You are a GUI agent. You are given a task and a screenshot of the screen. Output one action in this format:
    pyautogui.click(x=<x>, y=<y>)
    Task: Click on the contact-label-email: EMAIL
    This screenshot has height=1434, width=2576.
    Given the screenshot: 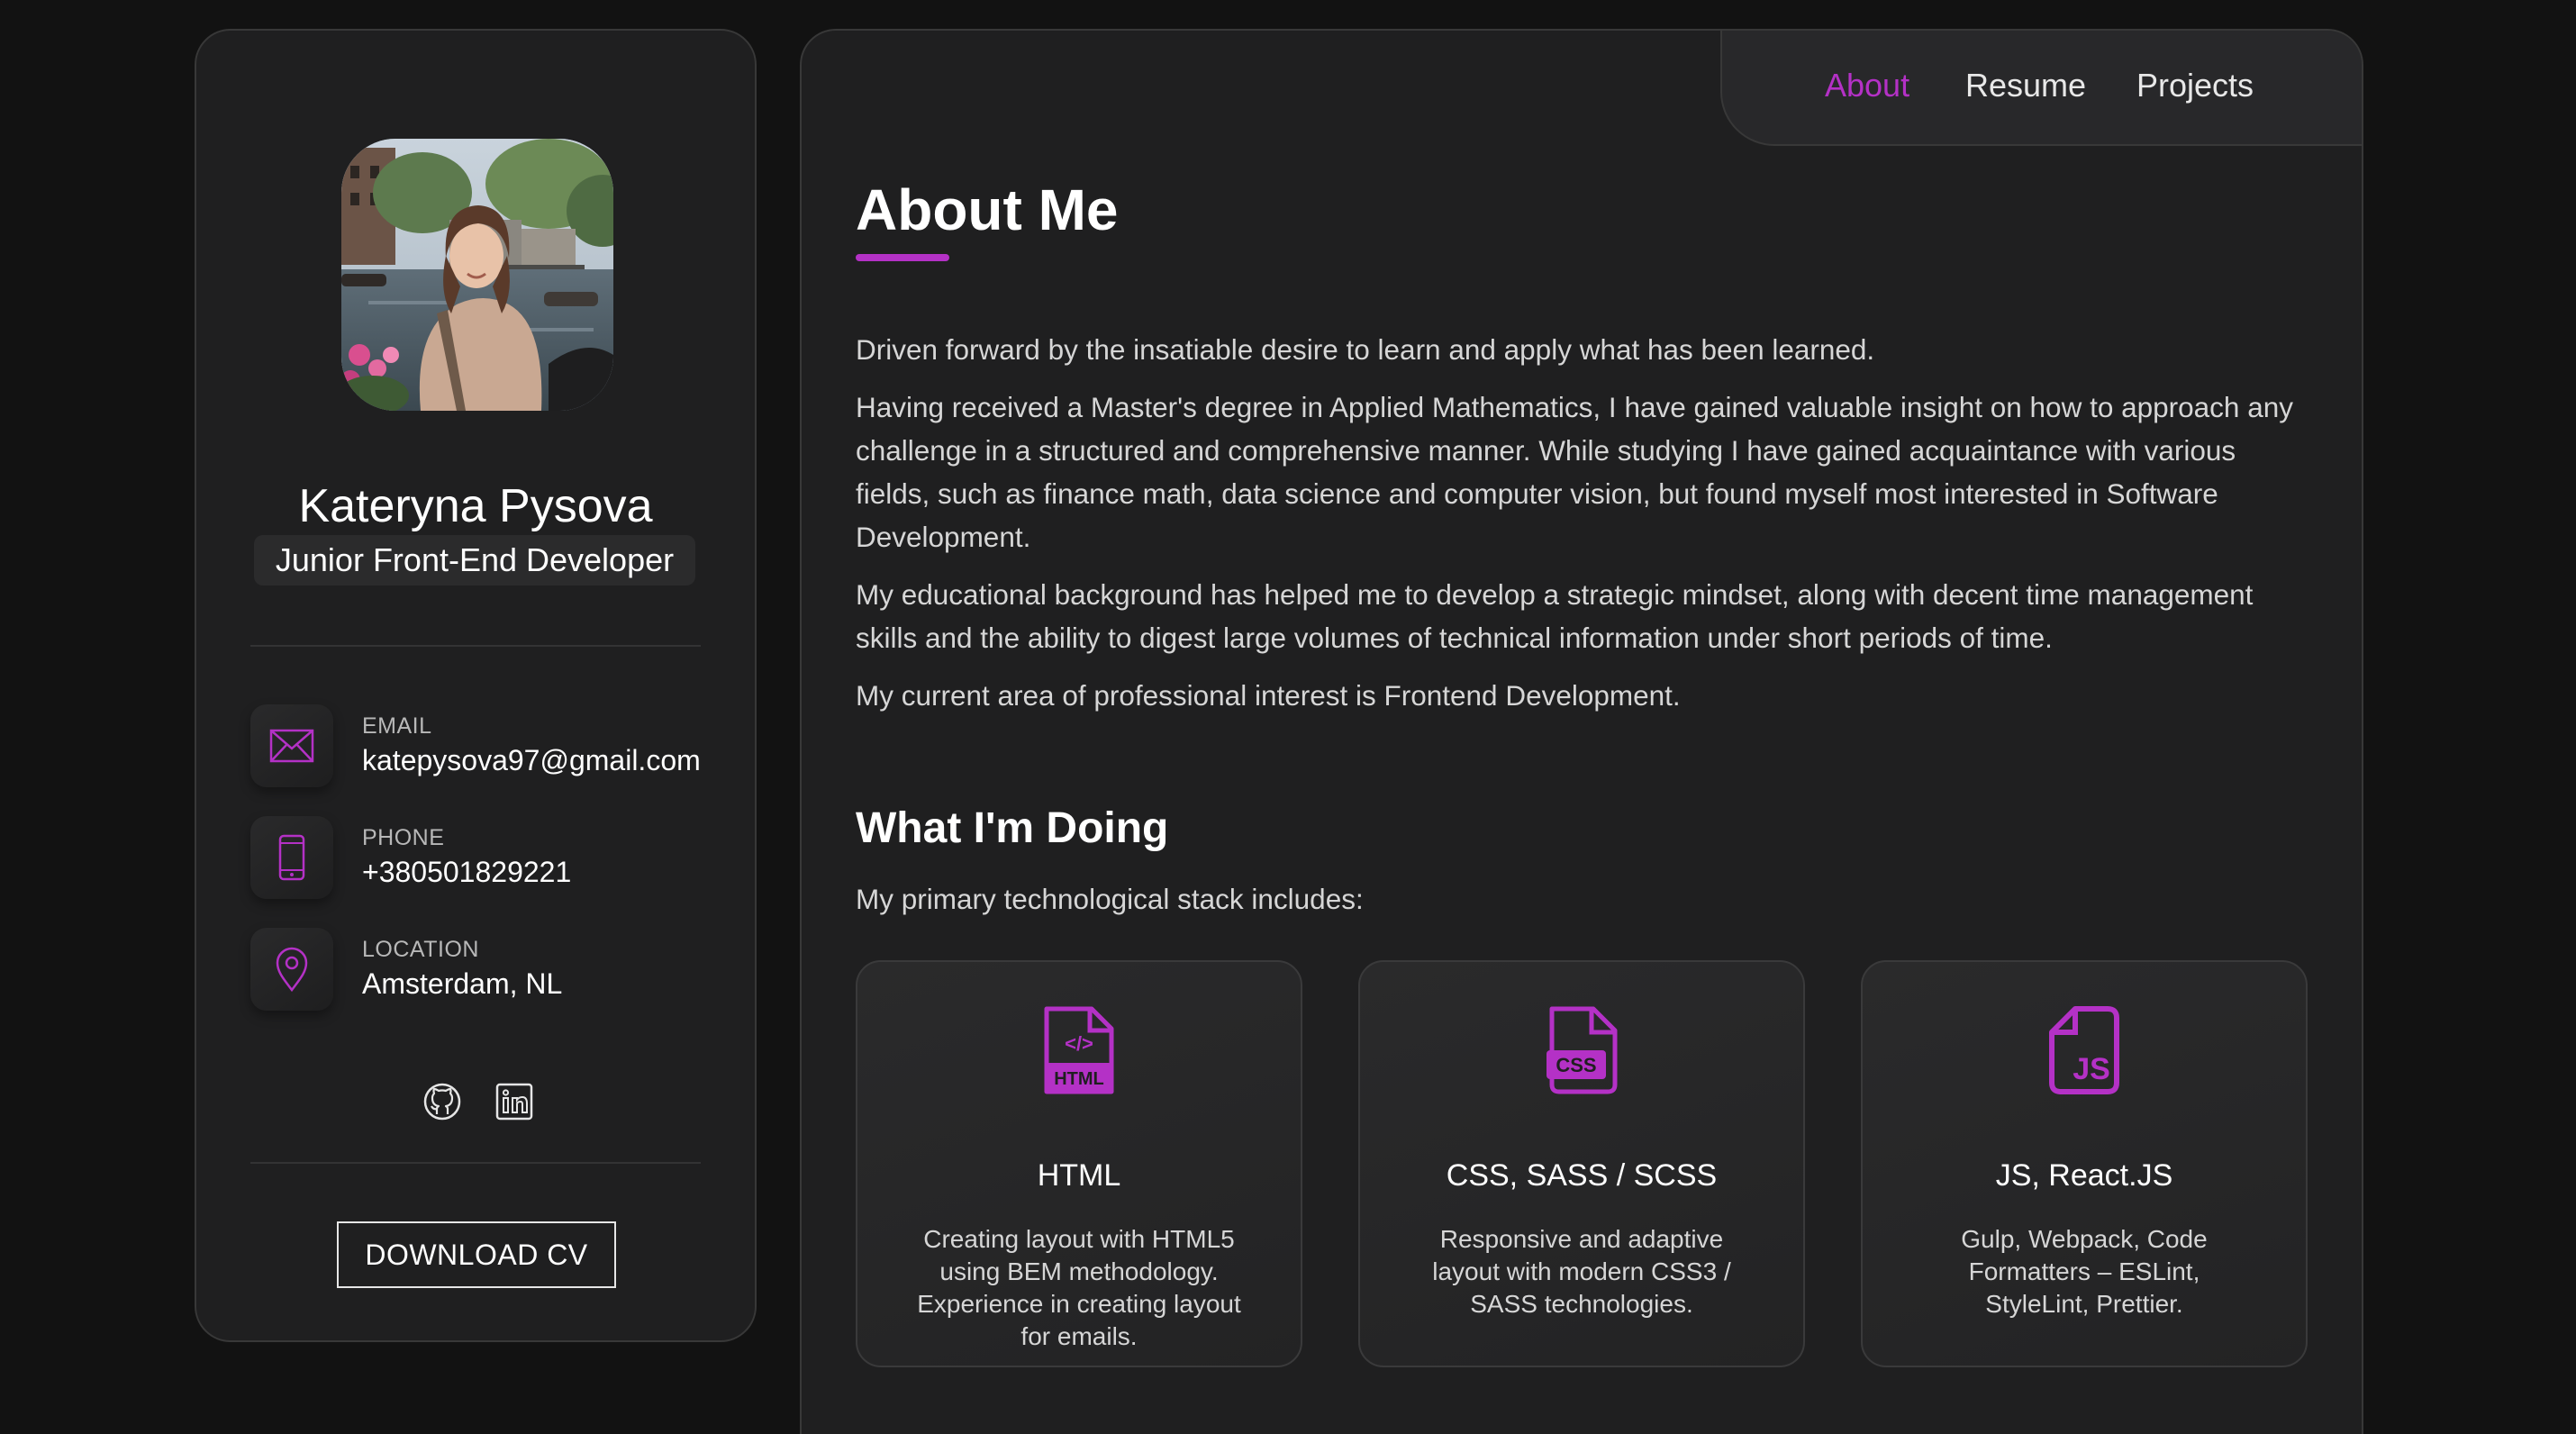 What is the action you would take?
    pyautogui.click(x=397, y=726)
    